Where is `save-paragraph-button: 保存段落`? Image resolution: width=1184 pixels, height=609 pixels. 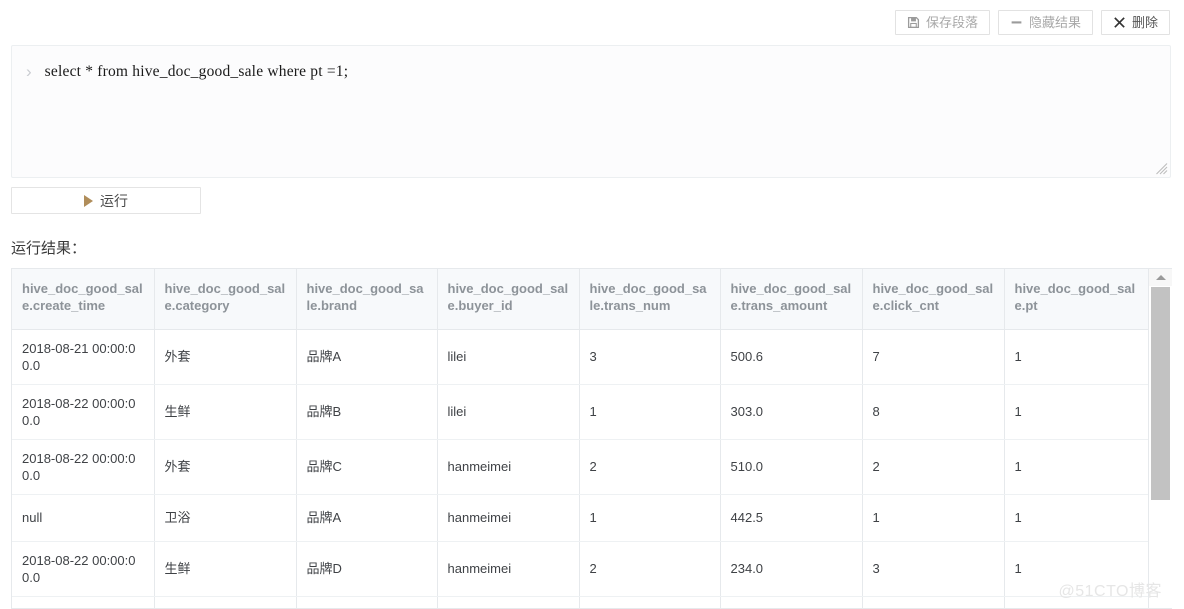 save-paragraph-button: 保存段落 is located at coordinates (942, 22).